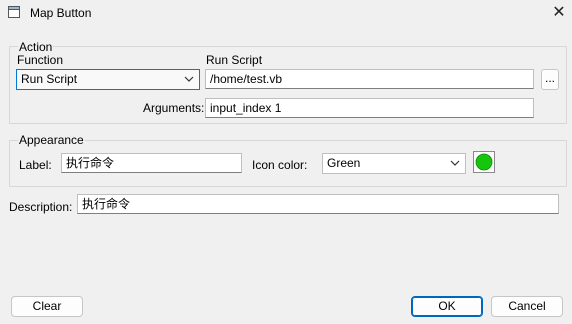 This screenshot has height=324, width=572. I want to click on ok-button: OK, so click(447, 306).